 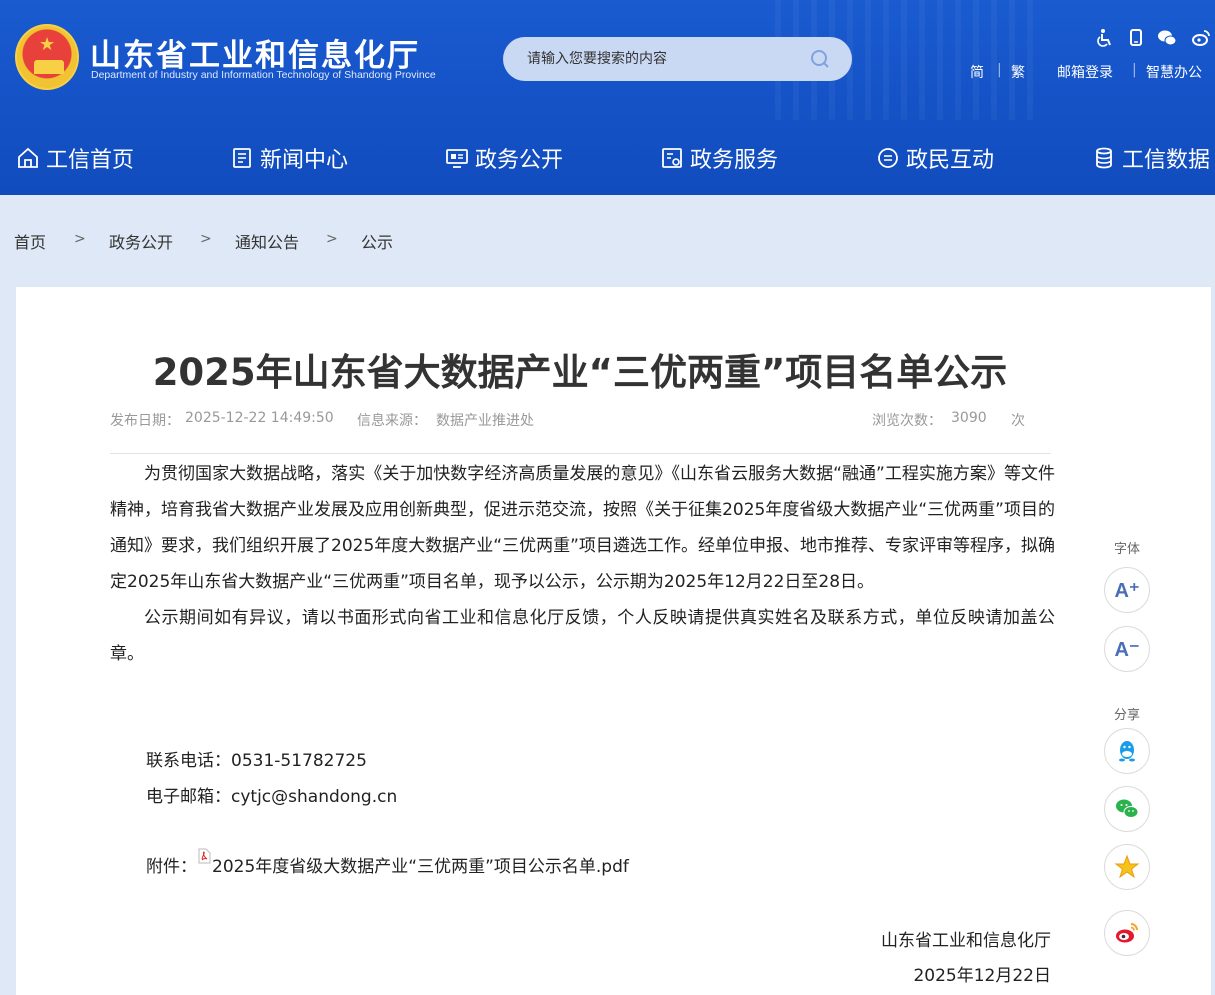 What do you see at coordinates (145, 421) in the screenshot?
I see `publish-date-label: 发布日期：` at bounding box center [145, 421].